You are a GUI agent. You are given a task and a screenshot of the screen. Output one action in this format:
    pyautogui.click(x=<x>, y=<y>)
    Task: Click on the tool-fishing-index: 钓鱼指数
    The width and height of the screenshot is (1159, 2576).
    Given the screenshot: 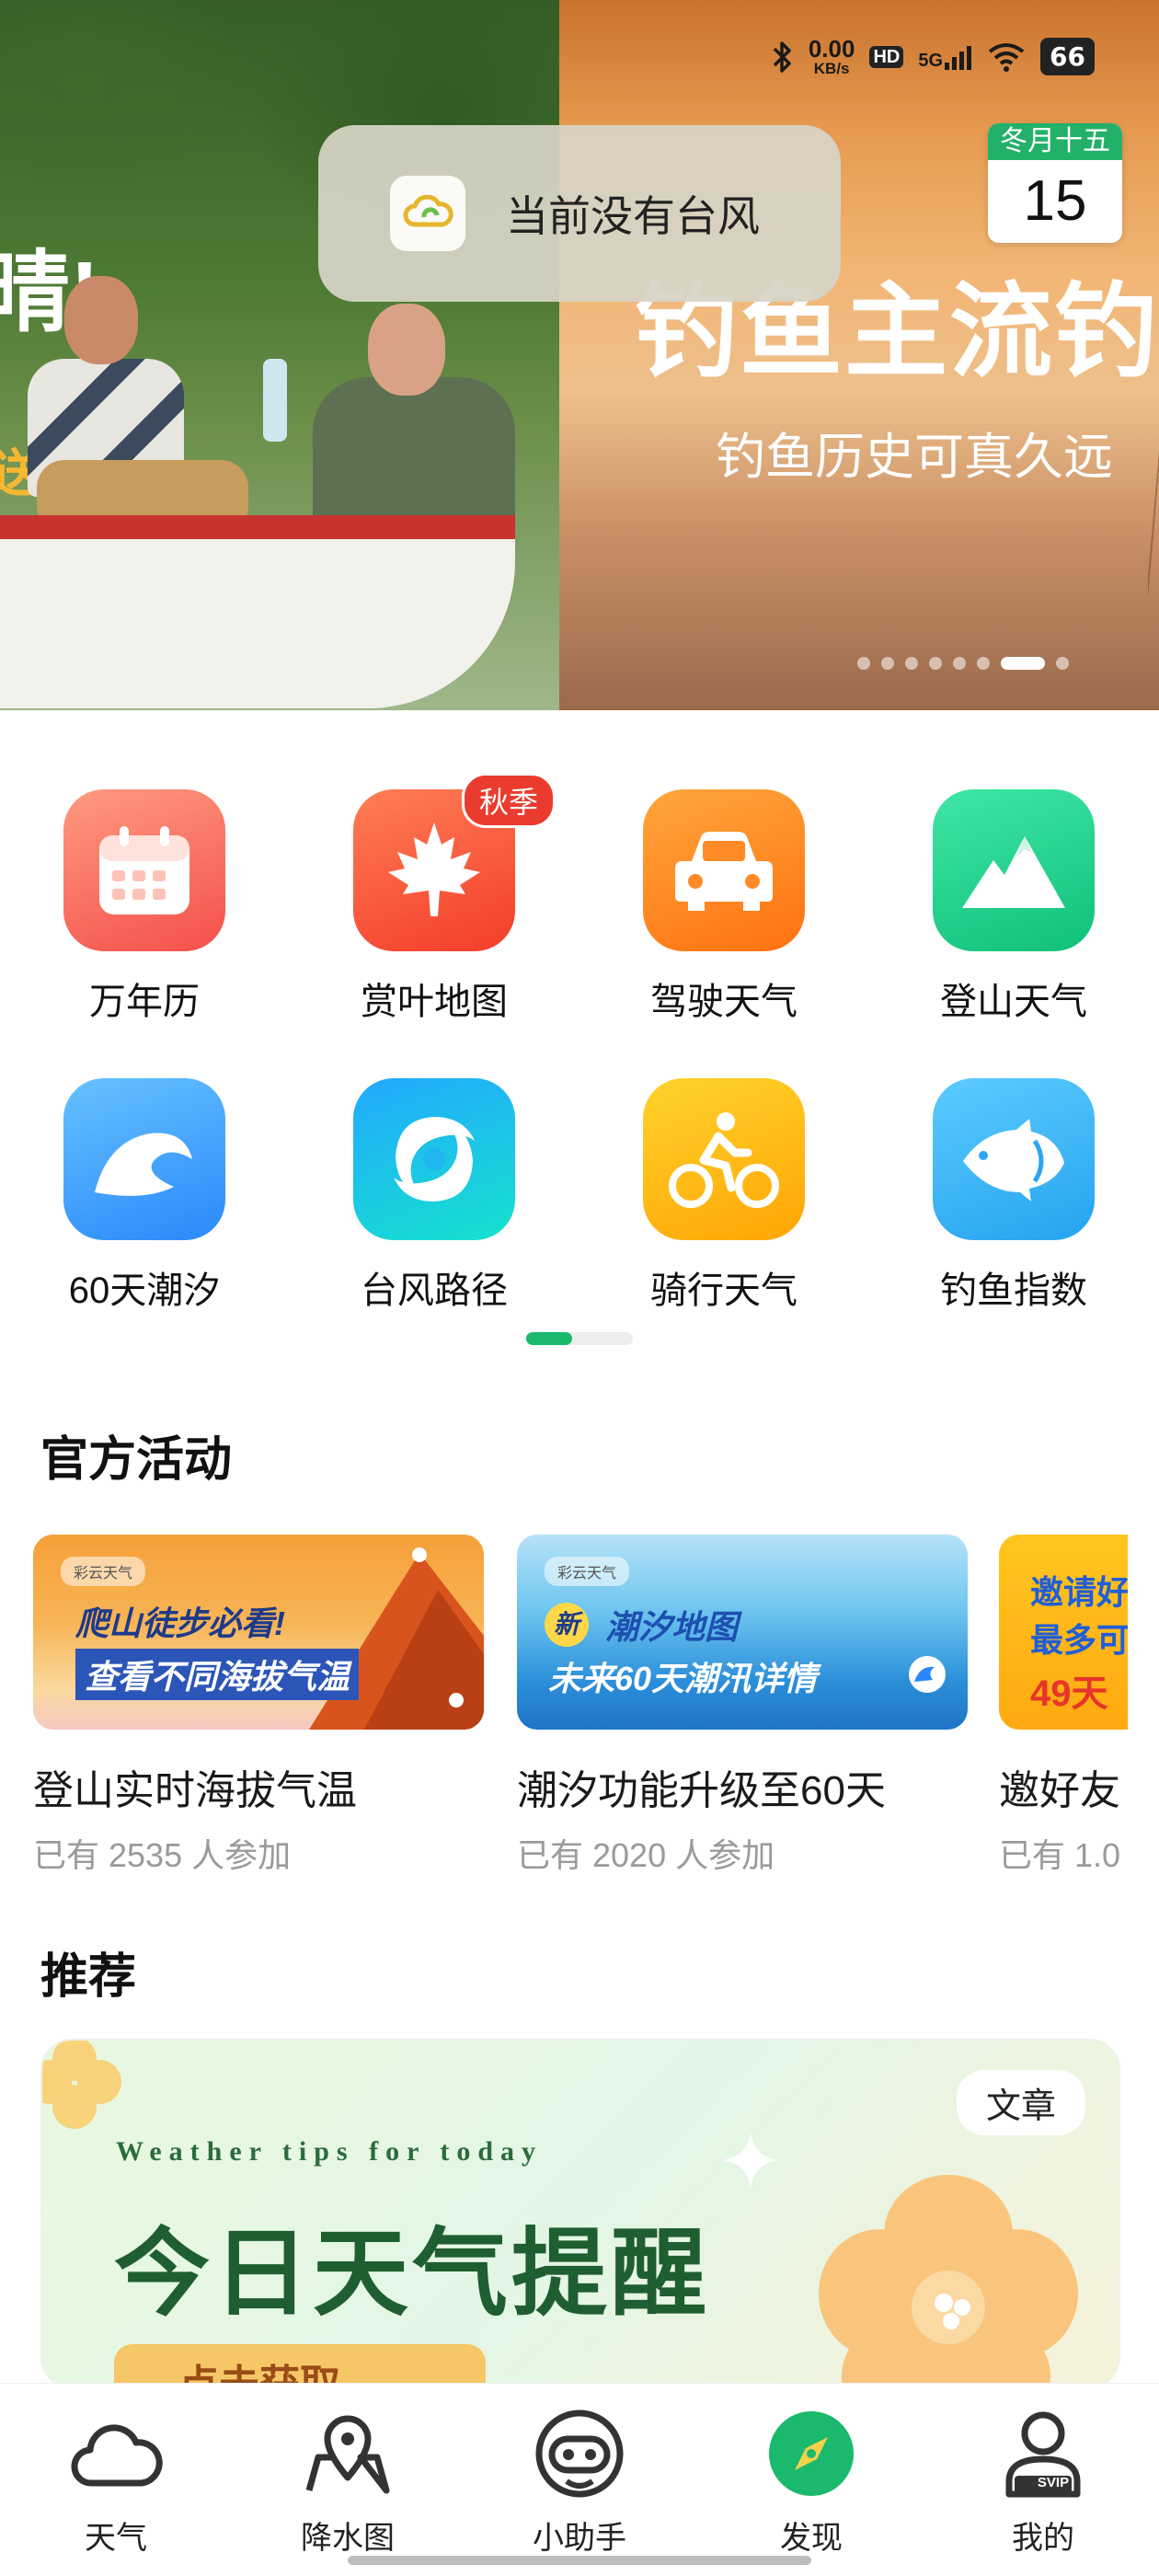 What is the action you would take?
    pyautogui.click(x=1013, y=1196)
    